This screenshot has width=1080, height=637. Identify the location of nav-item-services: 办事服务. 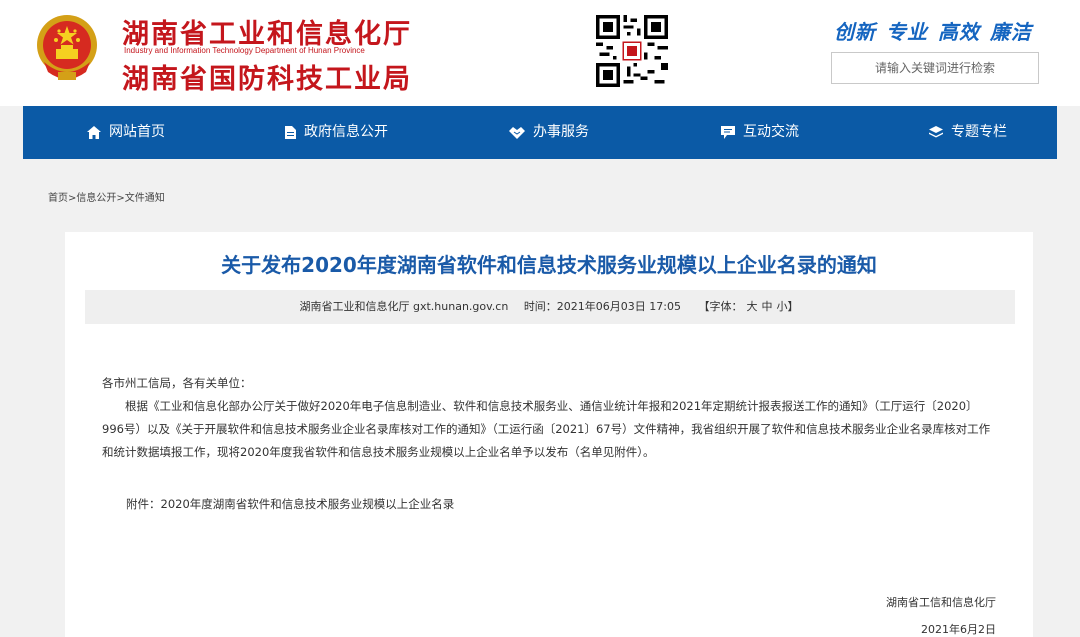
(549, 132).